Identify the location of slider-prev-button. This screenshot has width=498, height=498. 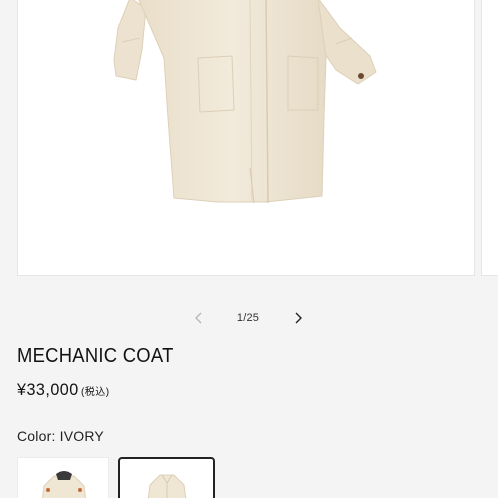
(199, 318).